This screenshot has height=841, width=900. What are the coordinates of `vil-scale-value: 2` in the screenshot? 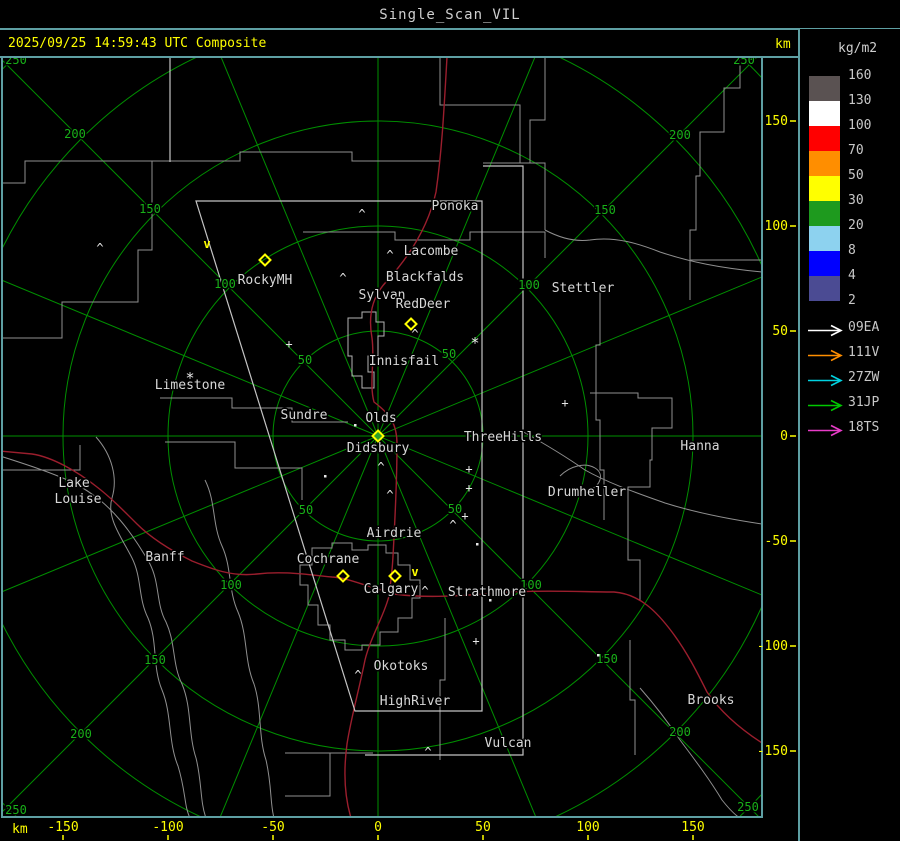 It's located at (852, 300).